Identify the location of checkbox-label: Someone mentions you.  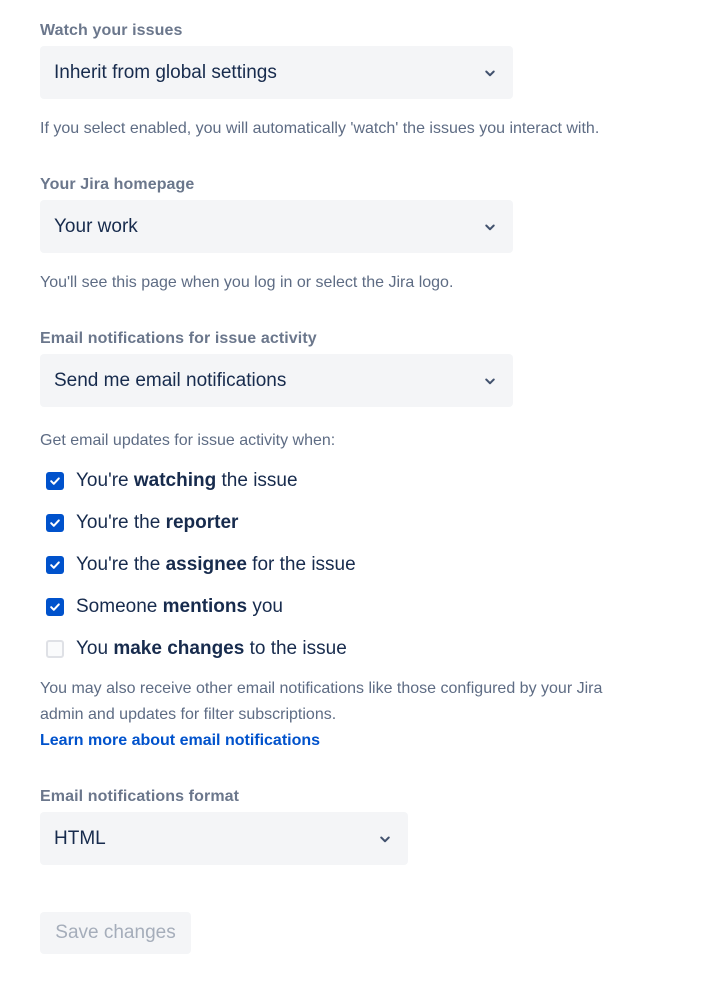
(179, 606).